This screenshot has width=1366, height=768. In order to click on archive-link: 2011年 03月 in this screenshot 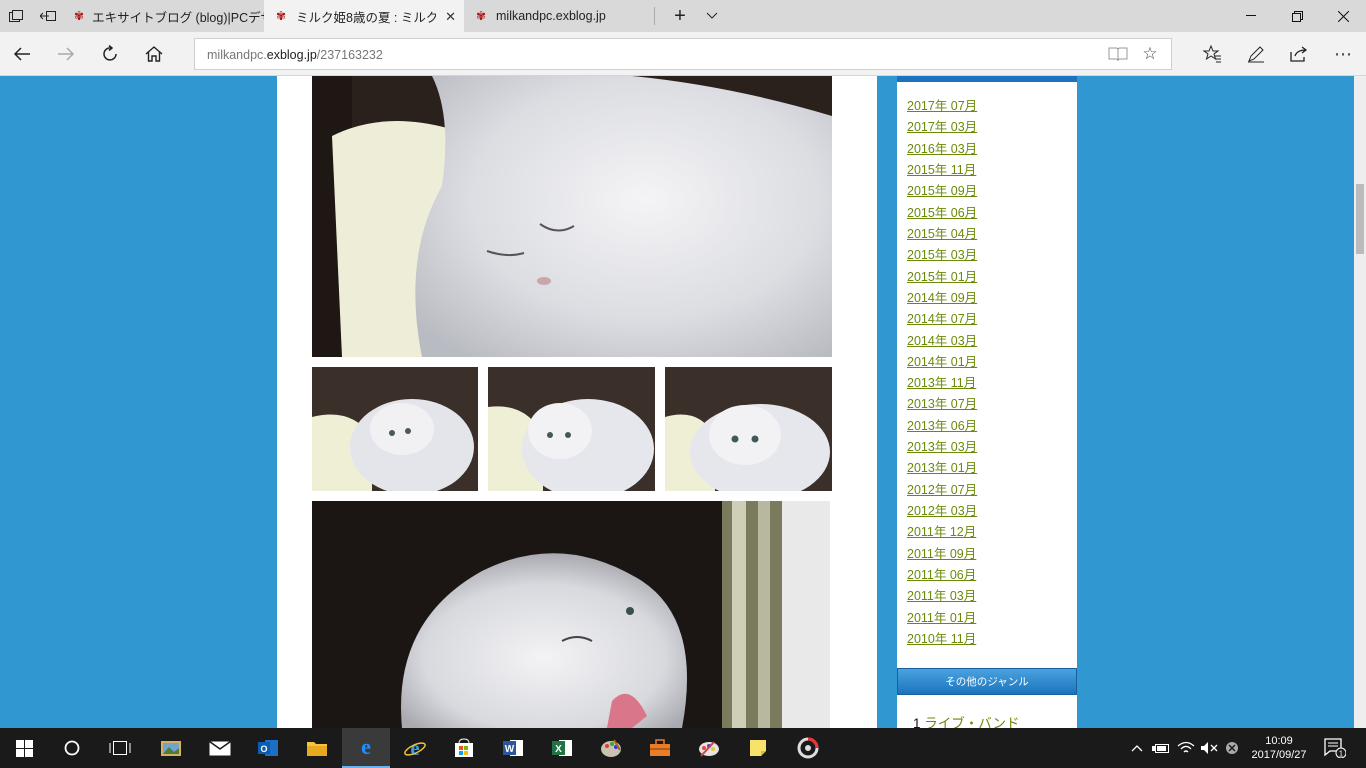, I will do `click(941, 594)`.